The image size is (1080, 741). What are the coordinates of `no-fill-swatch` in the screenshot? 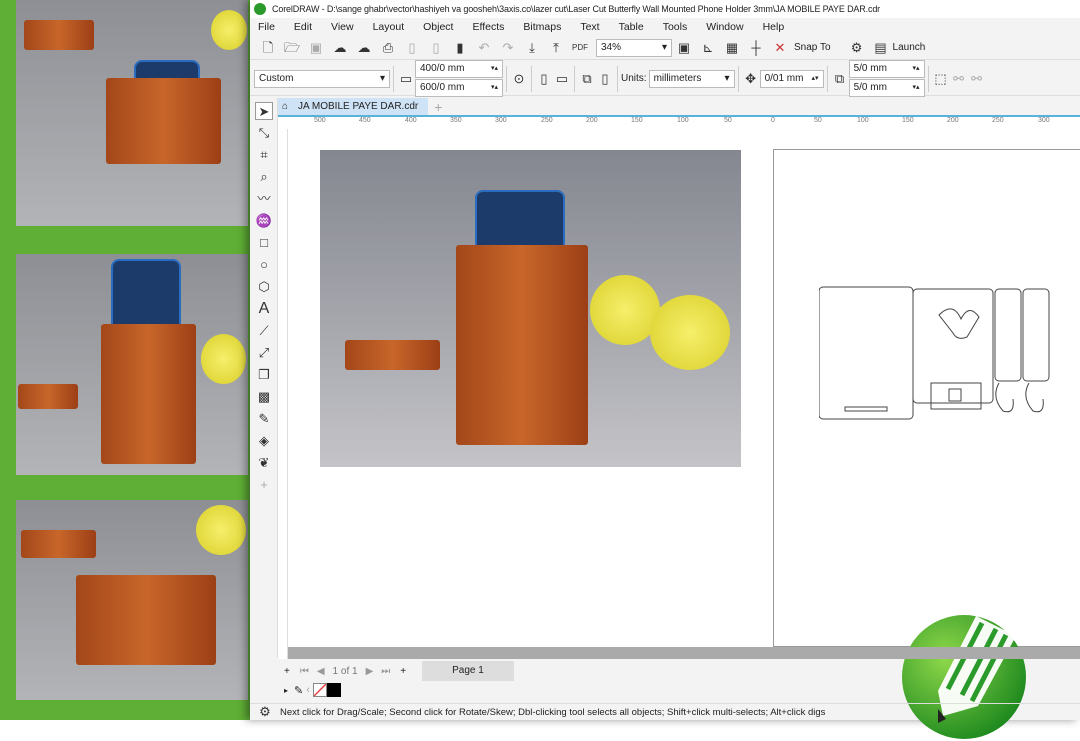 It's located at (319, 690).